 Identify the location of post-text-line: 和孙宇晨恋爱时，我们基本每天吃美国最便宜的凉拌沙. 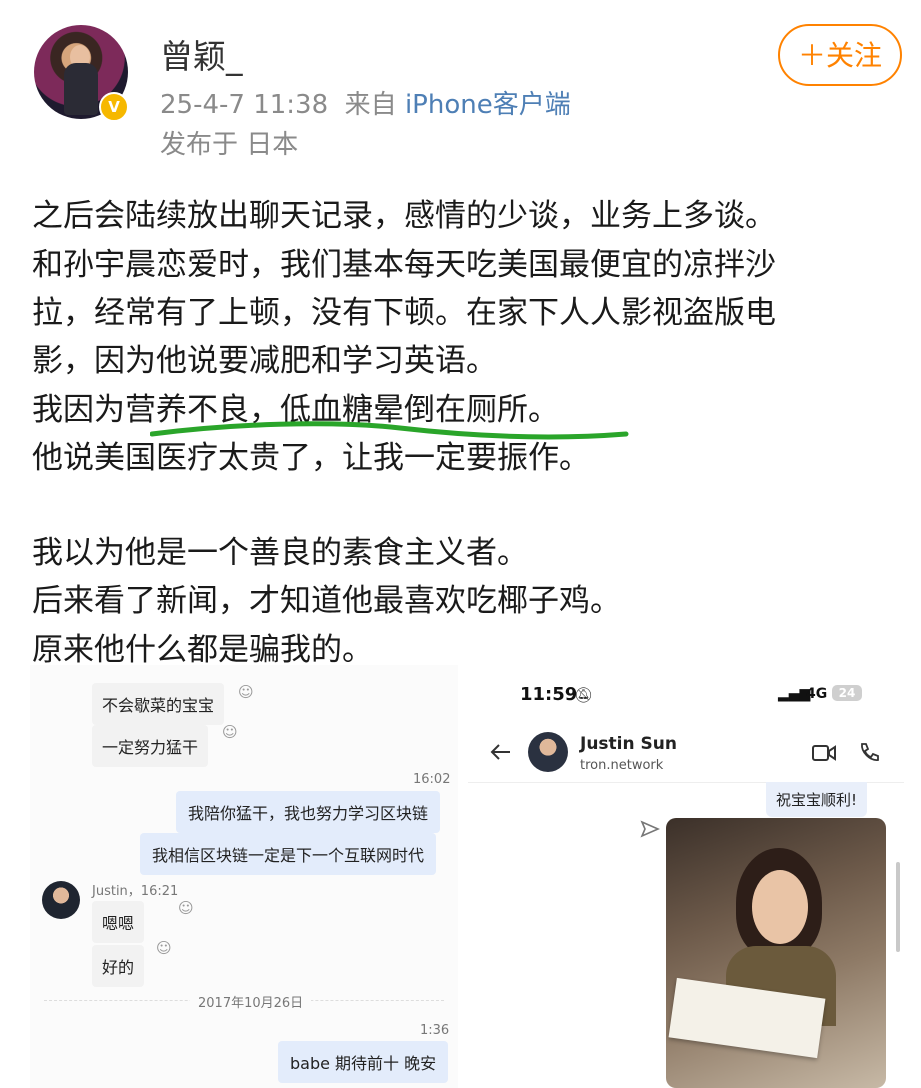
(404, 265).